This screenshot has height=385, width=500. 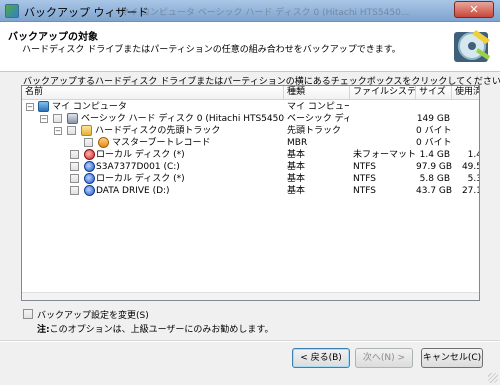 I want to click on row-name-cell: − マイ コンピュータ, so click(x=153, y=107).